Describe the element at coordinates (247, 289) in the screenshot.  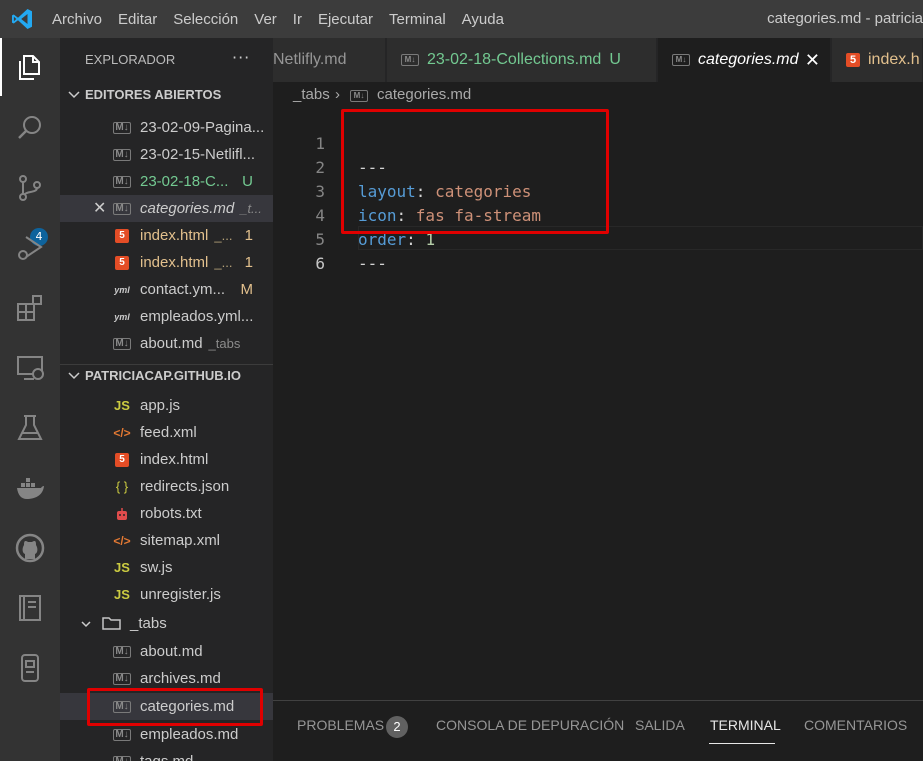
I see `modified-flag: M` at that location.